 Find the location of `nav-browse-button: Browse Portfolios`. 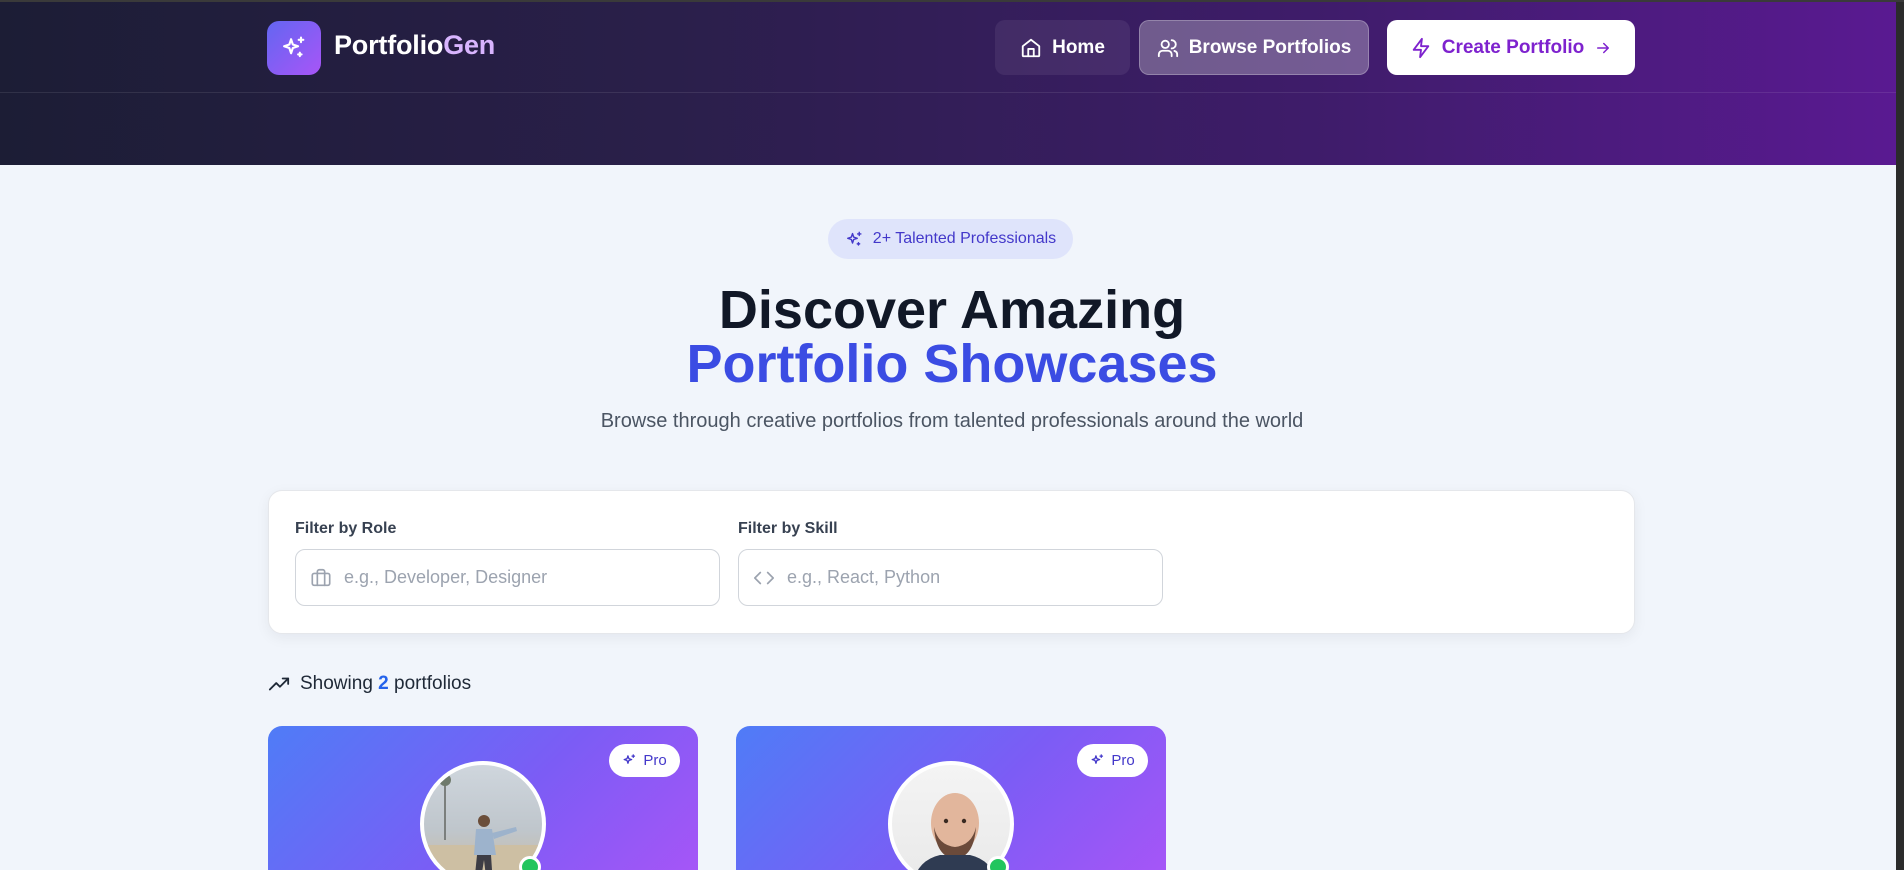

nav-browse-button: Browse Portfolios is located at coordinates (1254, 47).